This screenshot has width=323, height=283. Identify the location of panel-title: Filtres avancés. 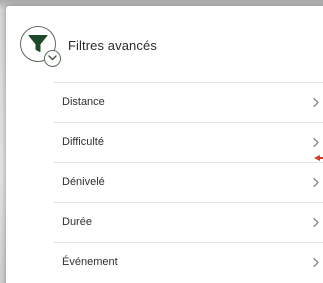
(112, 45).